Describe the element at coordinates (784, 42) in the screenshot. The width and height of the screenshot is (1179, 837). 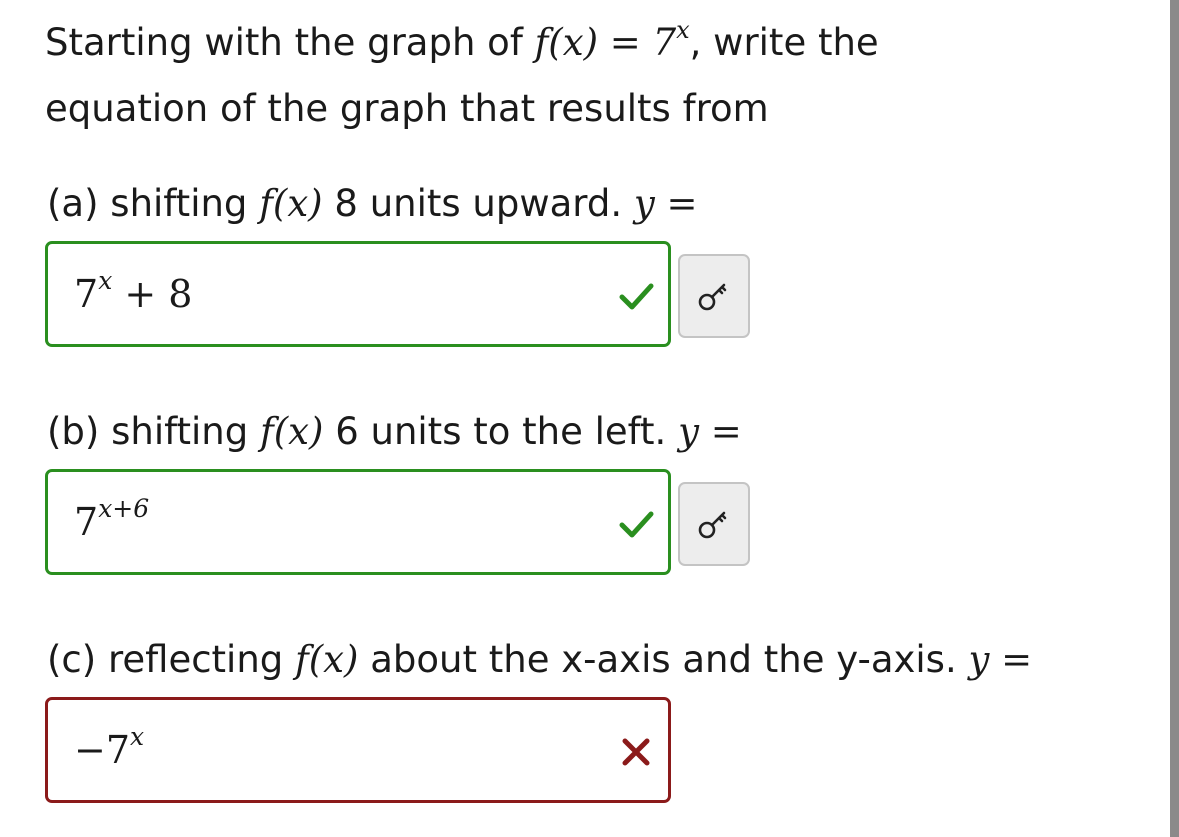
I see `intro-text-post: , write the` at that location.